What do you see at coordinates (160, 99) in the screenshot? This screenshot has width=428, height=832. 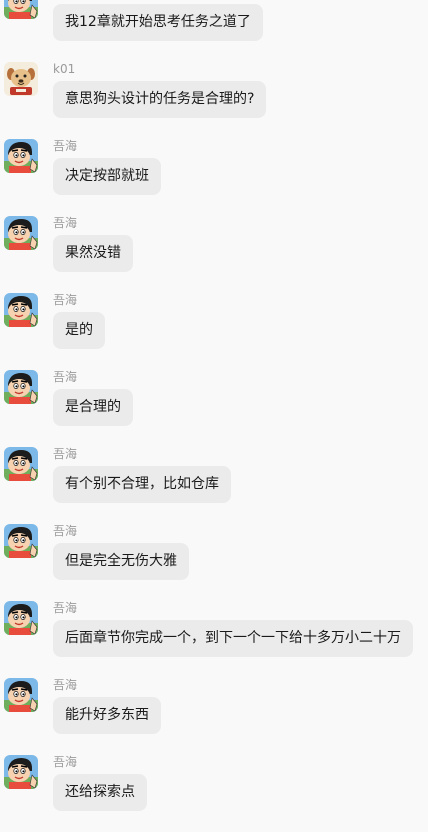 I see `message-bubble: 意思狗头设计的任务是合理的?` at bounding box center [160, 99].